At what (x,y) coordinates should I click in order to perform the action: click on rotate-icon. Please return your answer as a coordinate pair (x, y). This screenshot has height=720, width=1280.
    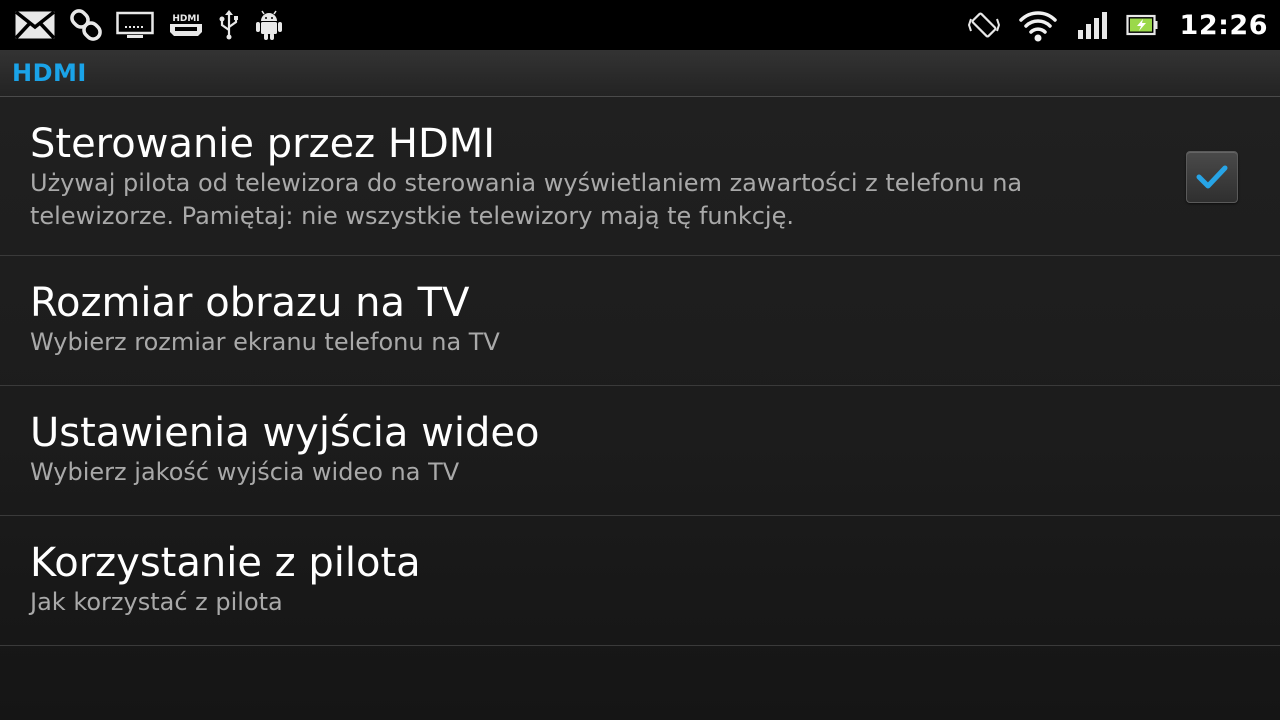
    Looking at the image, I should click on (983, 25).